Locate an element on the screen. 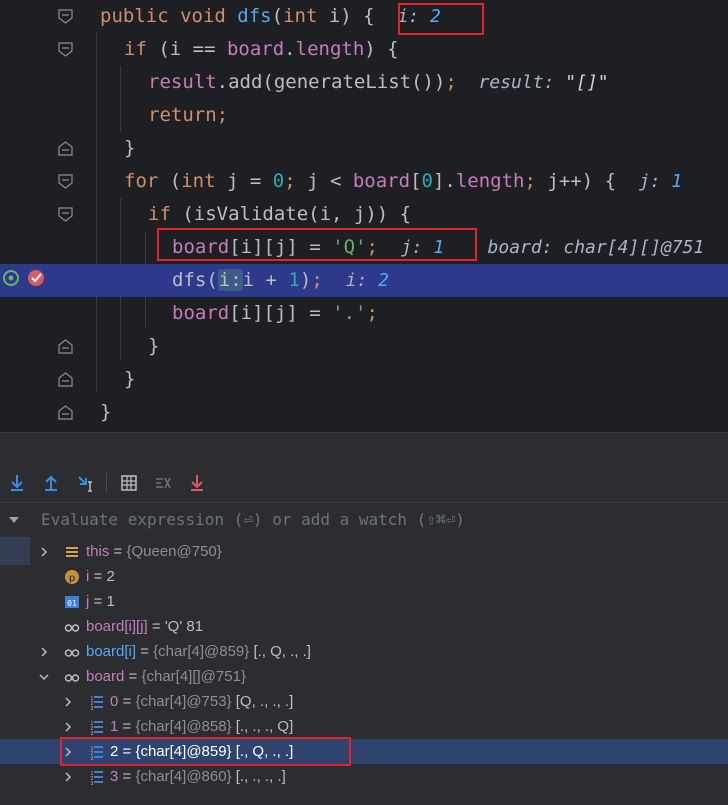  inline-value-token: j: is located at coordinates (655, 181).